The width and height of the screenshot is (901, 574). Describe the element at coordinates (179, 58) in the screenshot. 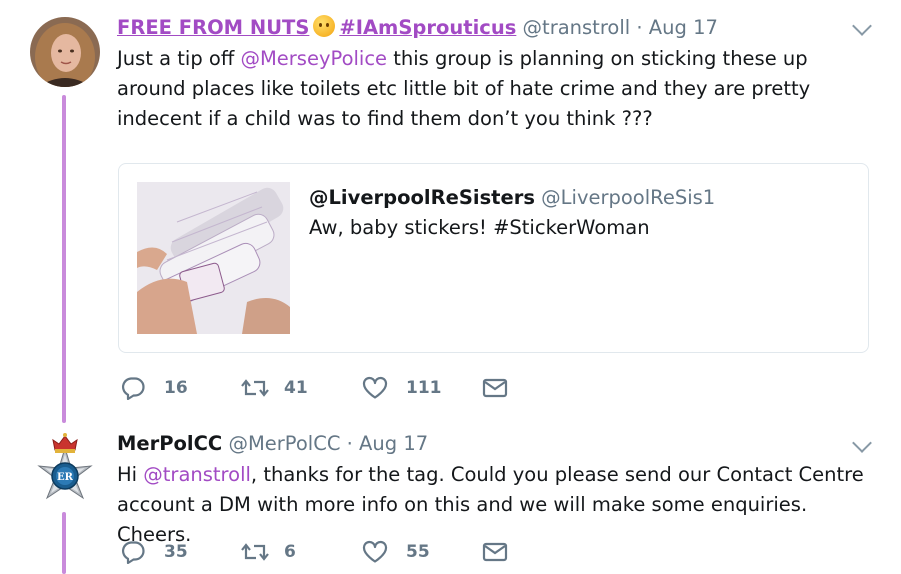

I see `tweet-text-part: Just a tip off` at that location.